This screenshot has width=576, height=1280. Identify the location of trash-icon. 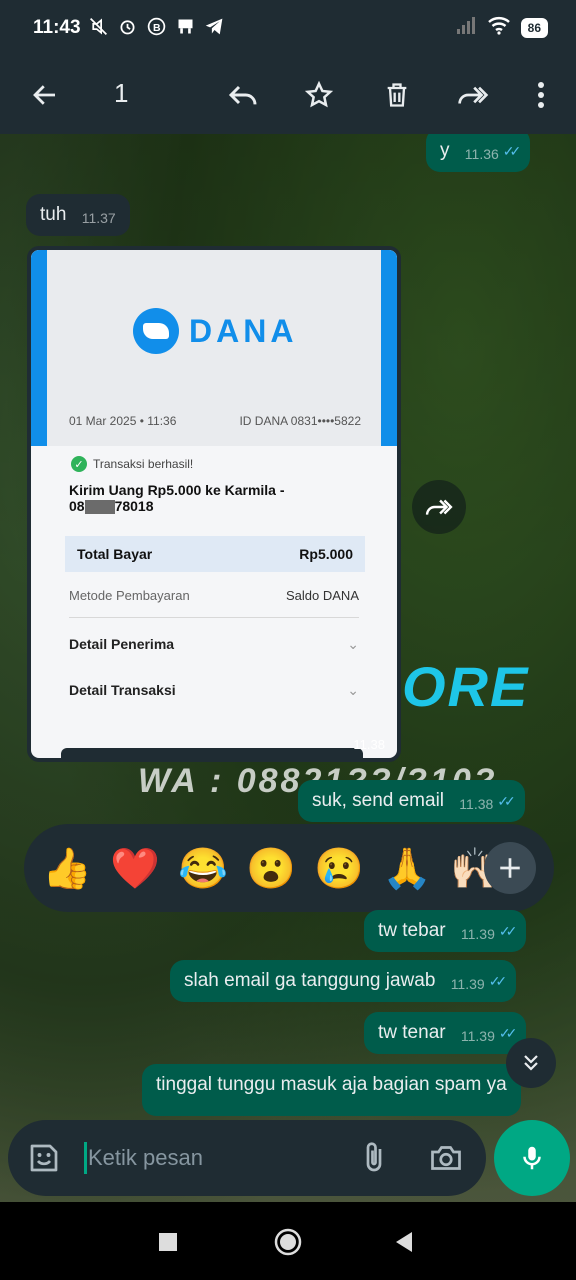
(397, 95).